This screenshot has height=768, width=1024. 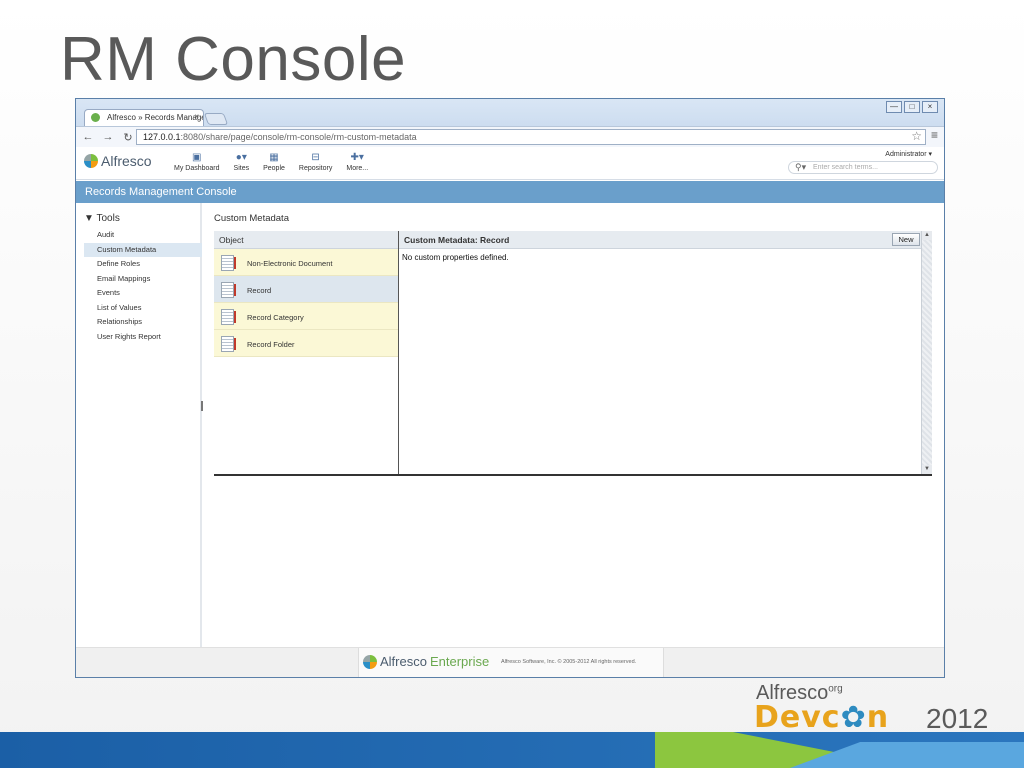 I want to click on sites-icon: ●▾, so click(x=241, y=157).